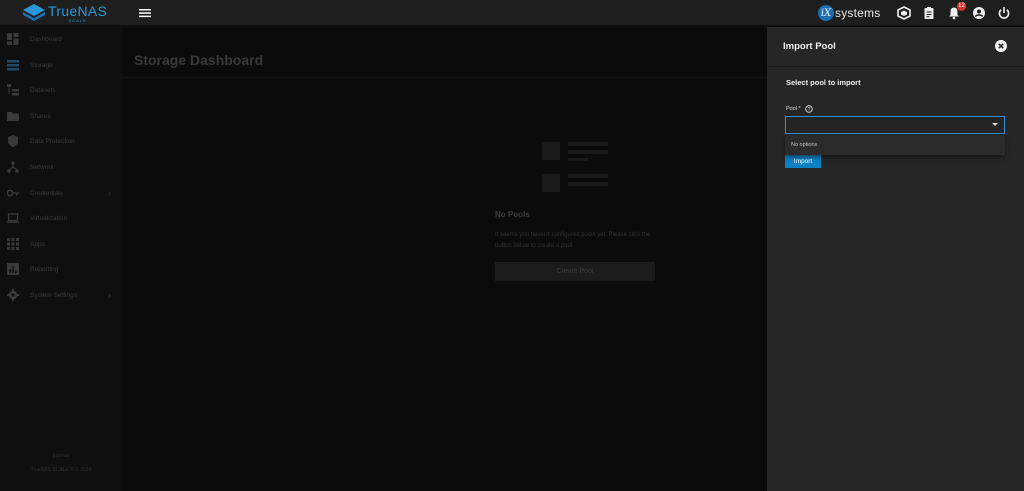  I want to click on sidebar-item-label: Virtualization, so click(49, 218).